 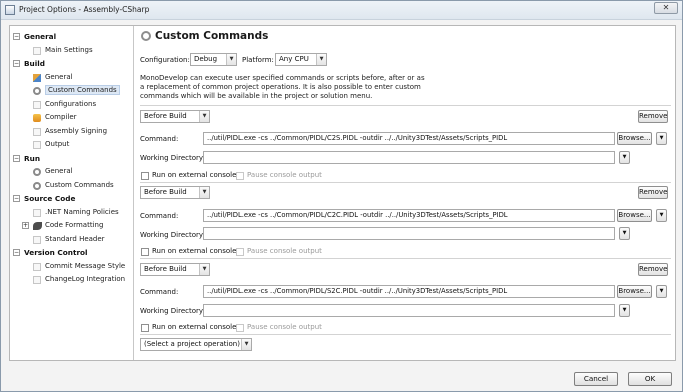 I want to click on tree-item-configurations: Configurations, so click(x=71, y=105).